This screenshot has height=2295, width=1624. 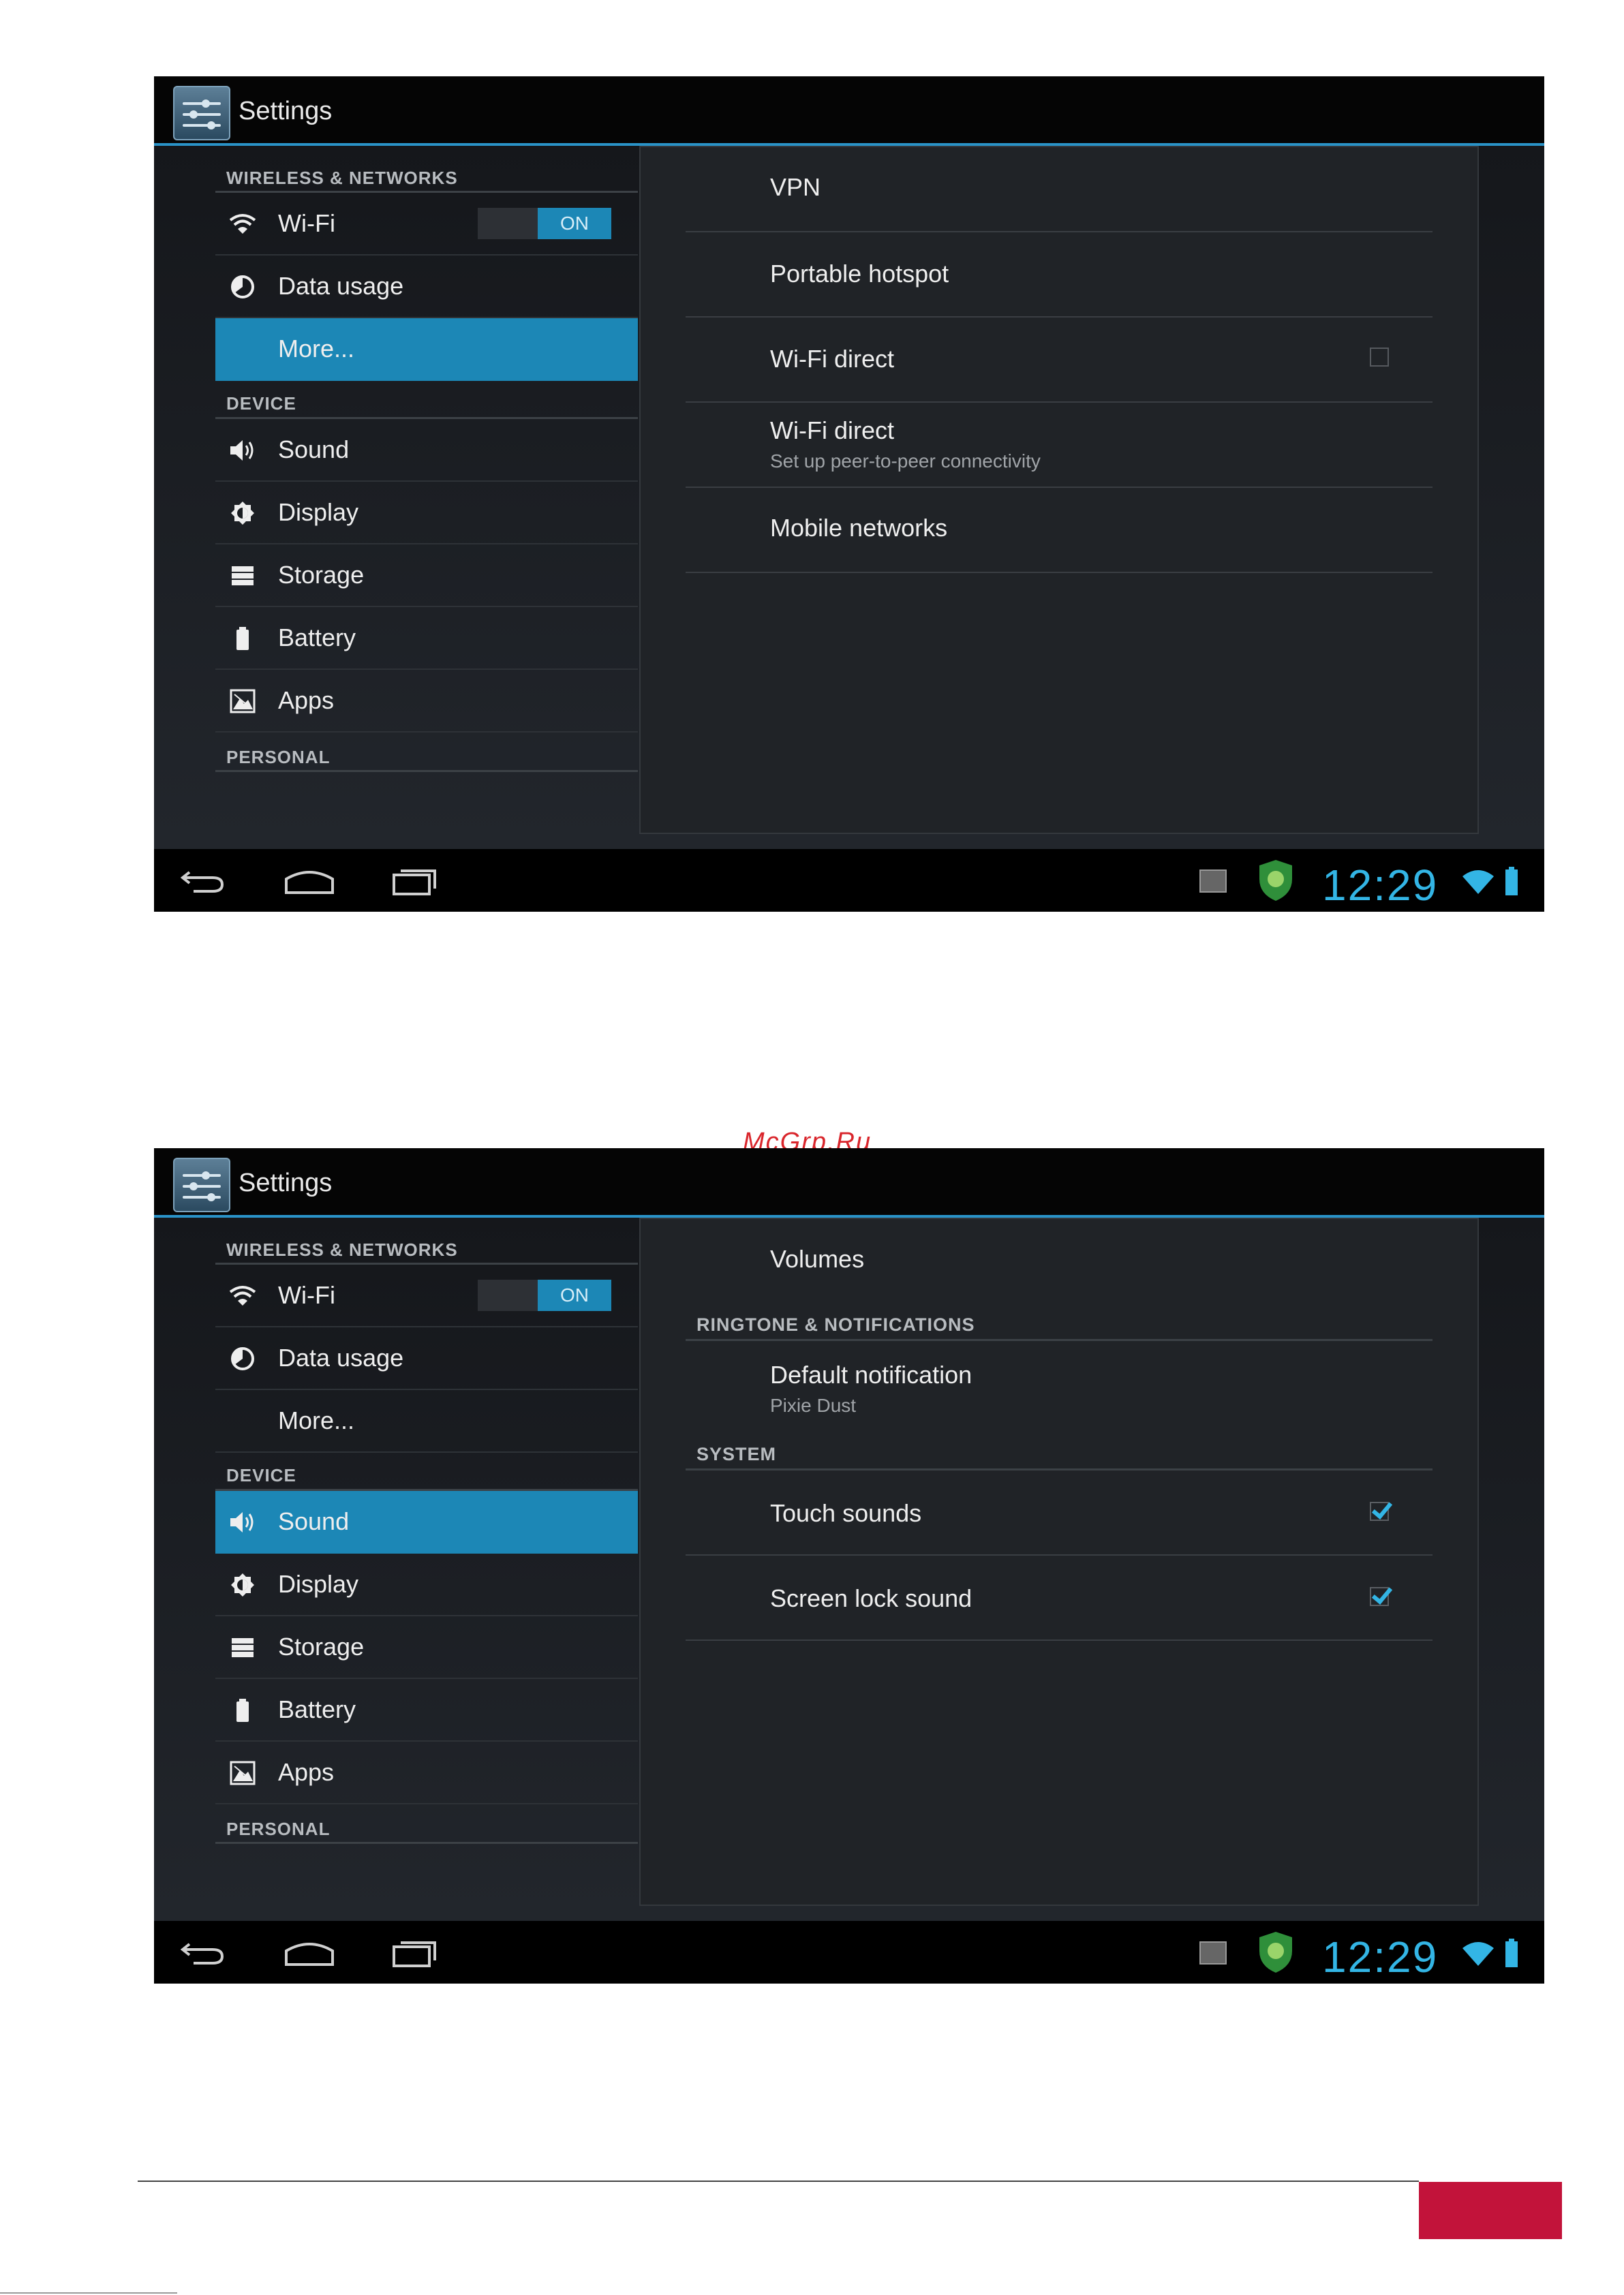 What do you see at coordinates (242, 1773) in the screenshot?
I see `apps-icon` at bounding box center [242, 1773].